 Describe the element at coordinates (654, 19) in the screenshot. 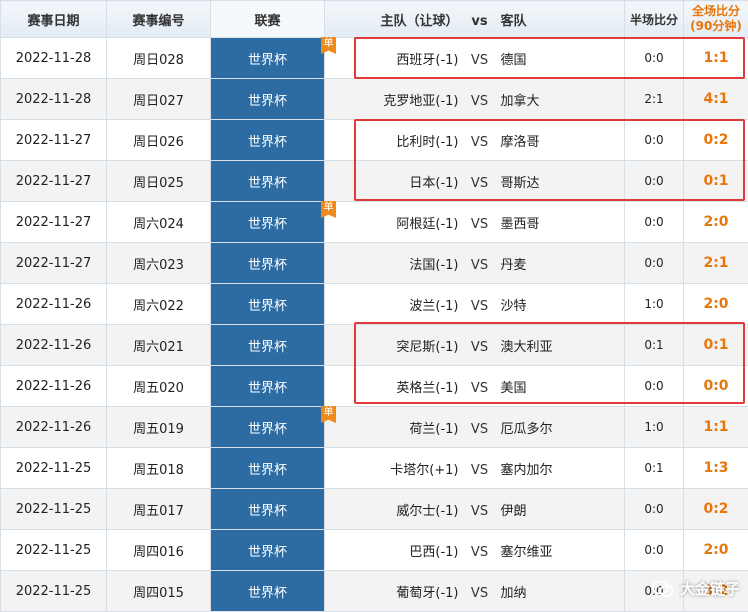

I see `header-half: 半场比分` at that location.